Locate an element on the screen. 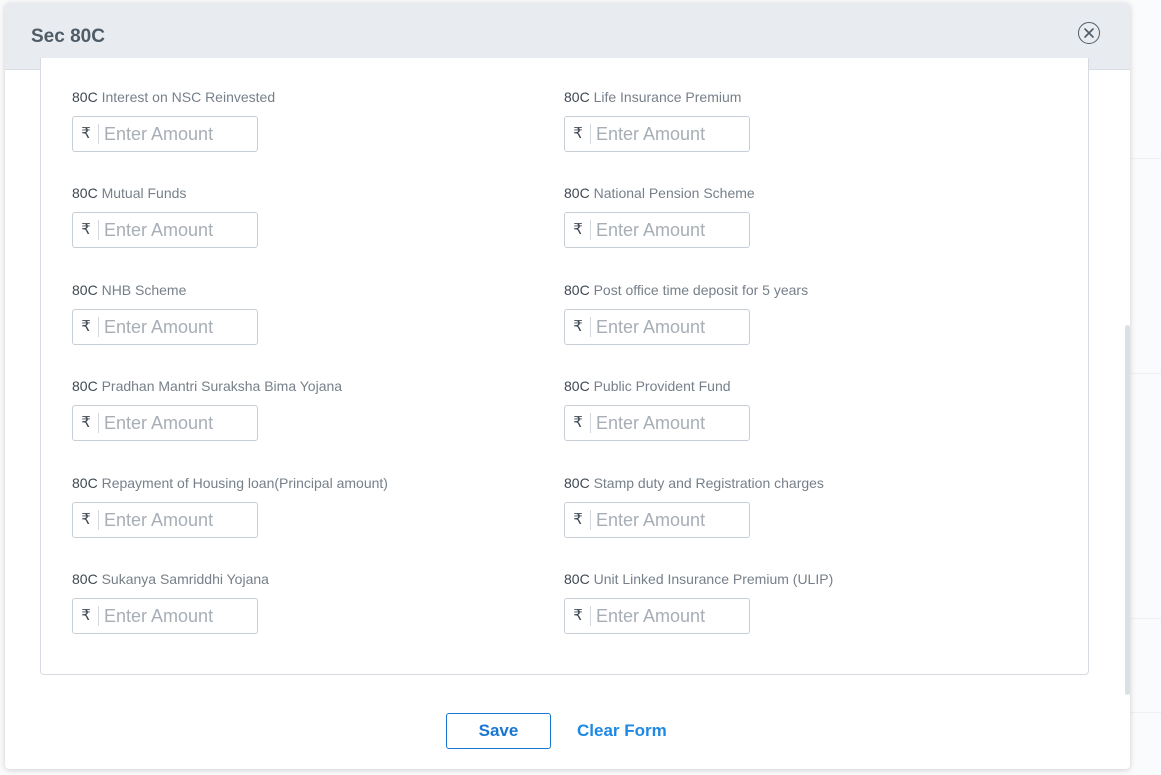  scrollbar-thumb is located at coordinates (1127, 510).